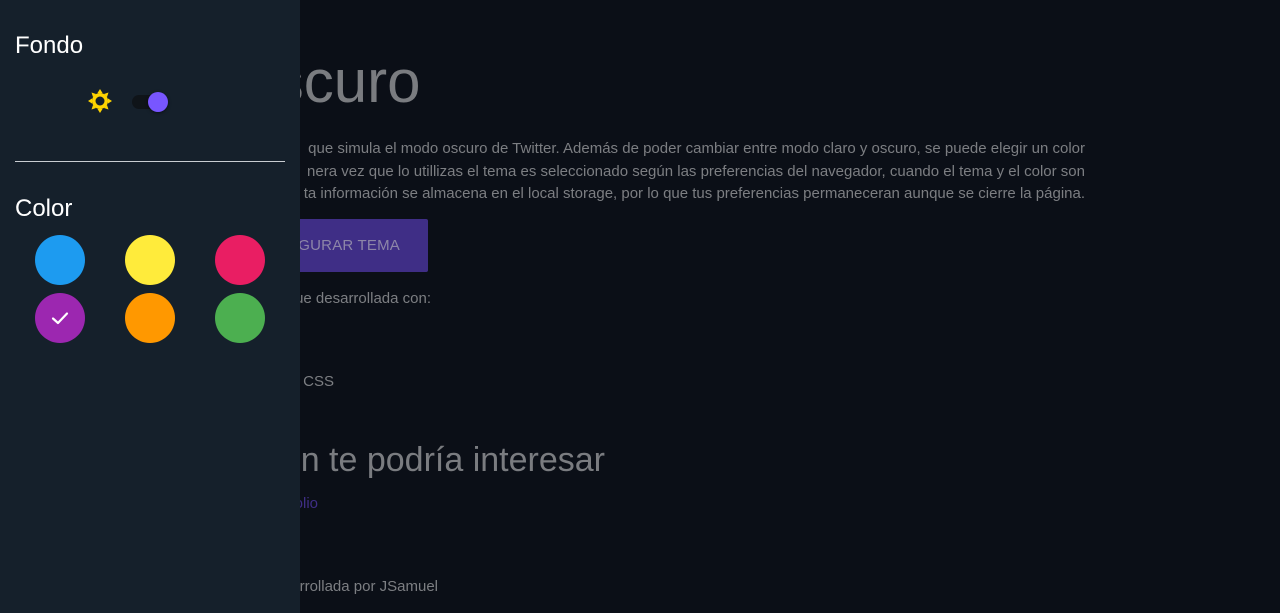  I want to click on color-swatch-blue, so click(60, 260).